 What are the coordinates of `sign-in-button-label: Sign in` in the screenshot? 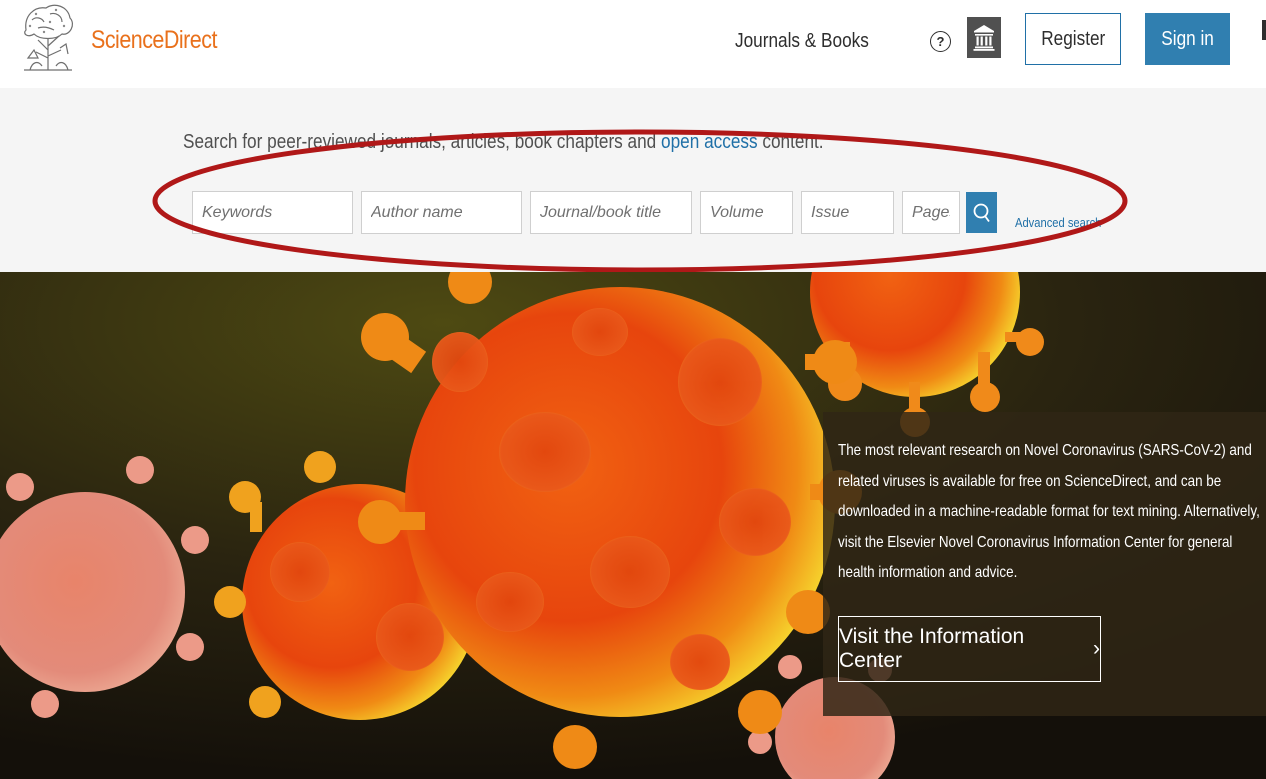 It's located at (1187, 38).